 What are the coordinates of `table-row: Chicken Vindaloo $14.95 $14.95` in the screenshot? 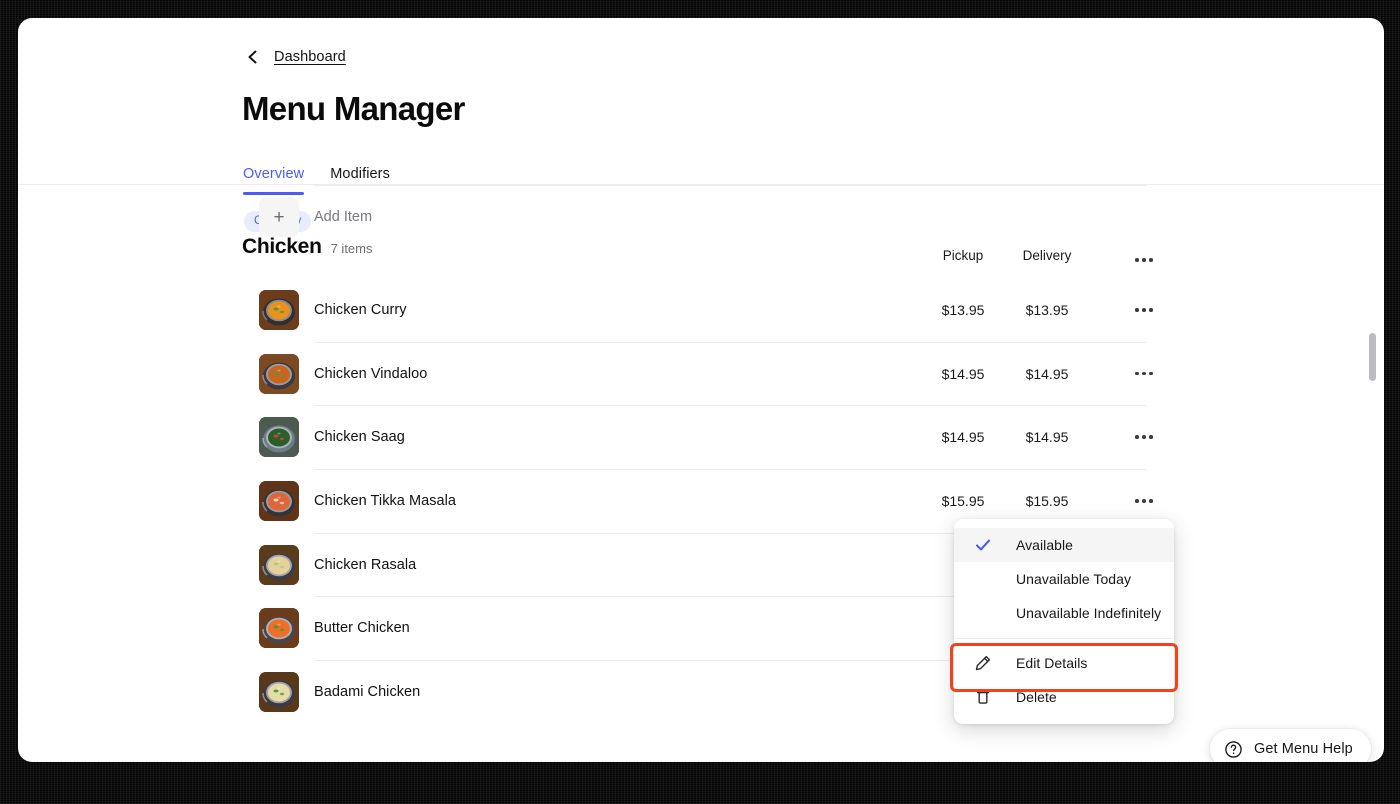 It's located at (701, 373).